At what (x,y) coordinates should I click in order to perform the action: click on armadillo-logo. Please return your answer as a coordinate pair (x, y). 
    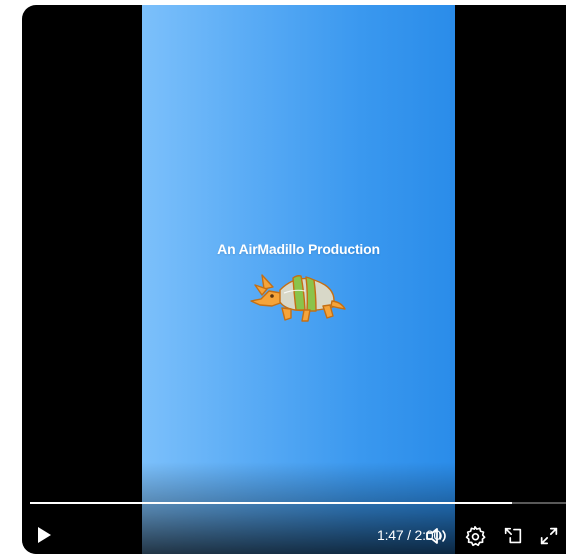
    Looking at the image, I should click on (297, 297).